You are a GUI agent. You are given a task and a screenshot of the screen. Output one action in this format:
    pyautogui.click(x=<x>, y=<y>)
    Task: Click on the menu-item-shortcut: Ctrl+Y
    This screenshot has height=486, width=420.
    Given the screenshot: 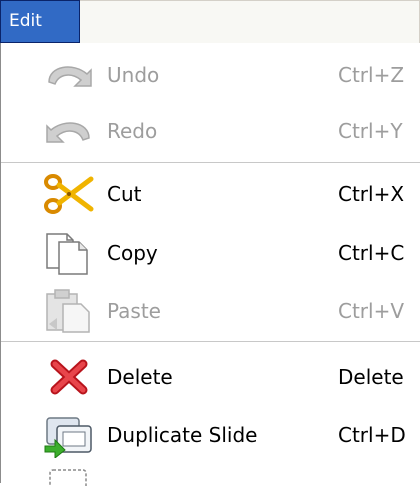 What is the action you would take?
    pyautogui.click(x=370, y=131)
    